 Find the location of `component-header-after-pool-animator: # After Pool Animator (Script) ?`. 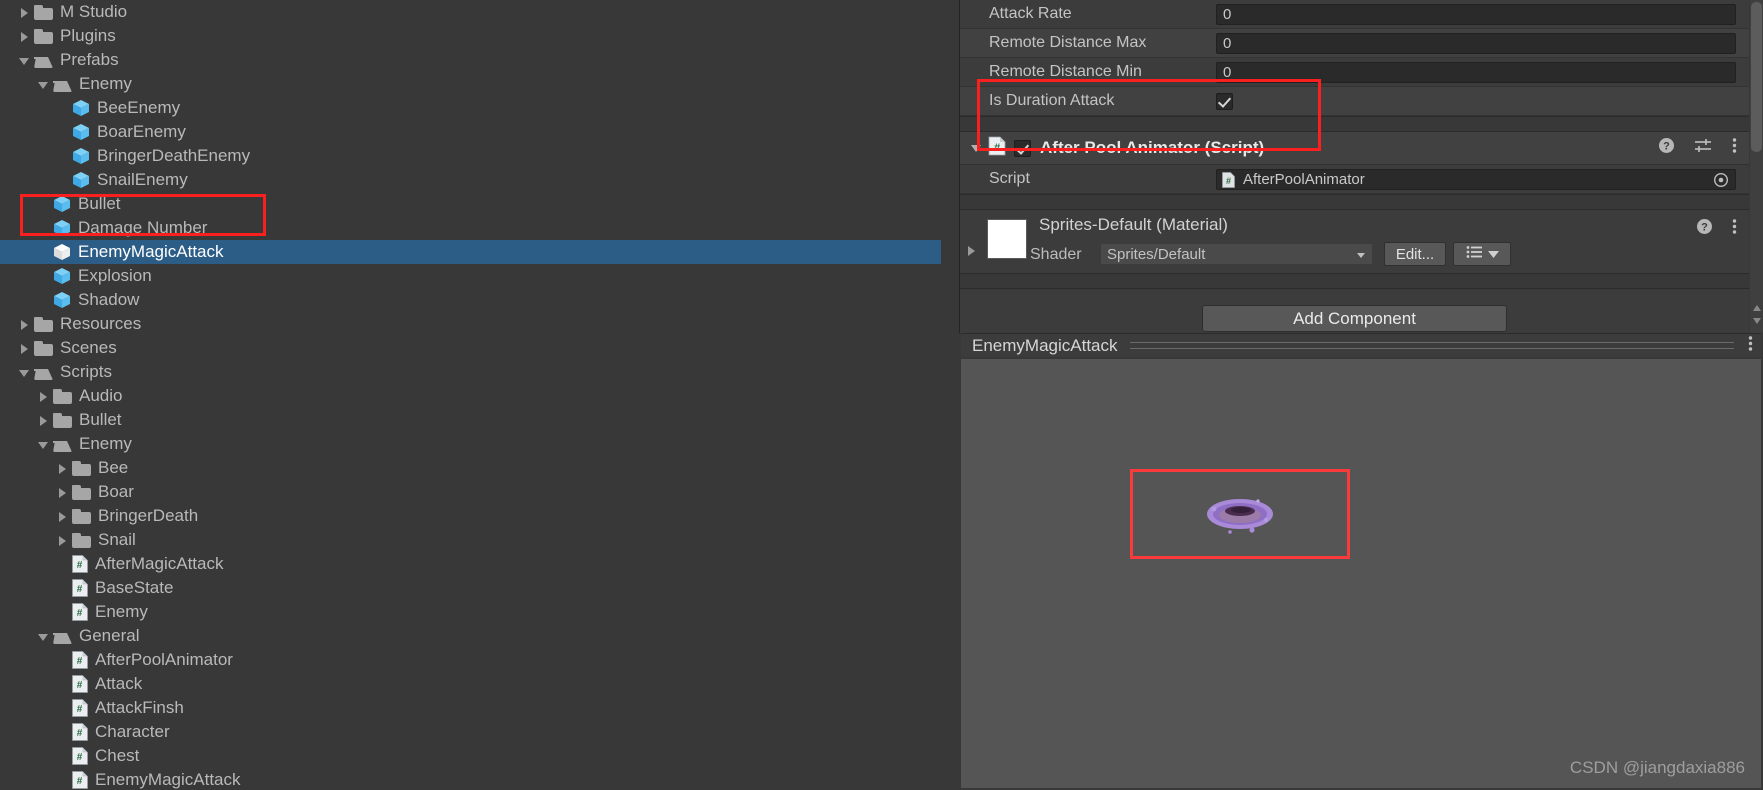

component-header-after-pool-animator: # After Pool Animator (Script) ? is located at coordinates (1354, 148).